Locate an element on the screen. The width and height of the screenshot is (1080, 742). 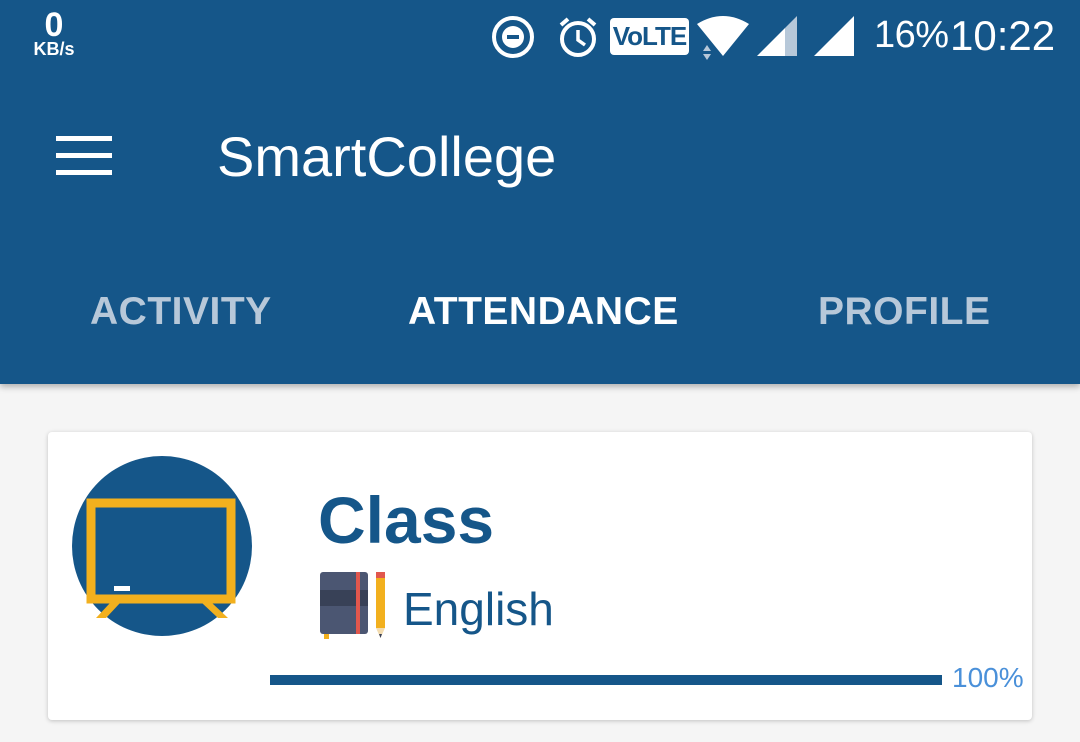
attendance-progress-bar is located at coordinates (606, 680).